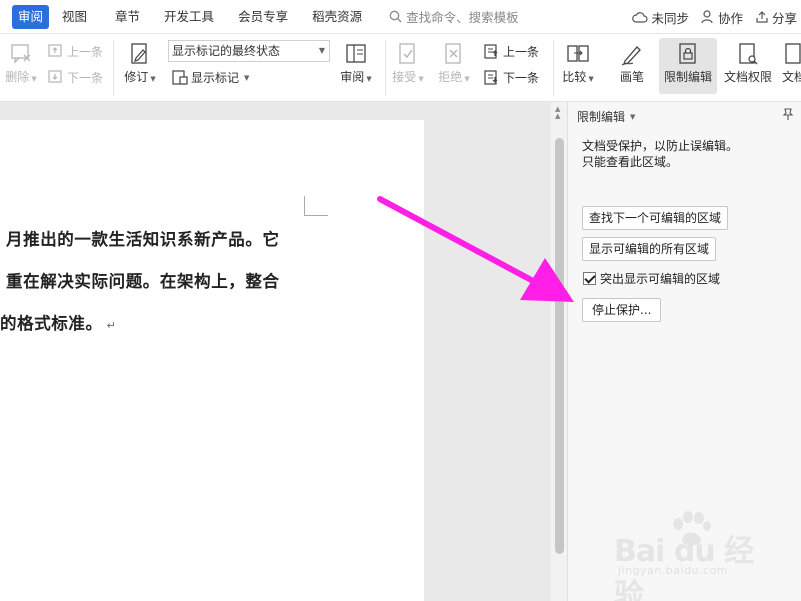 The height and width of the screenshot is (601, 801). Describe the element at coordinates (660, 146) in the screenshot. I see `protection-info-line-1: 文档受保护，以防止误编辑。` at that location.